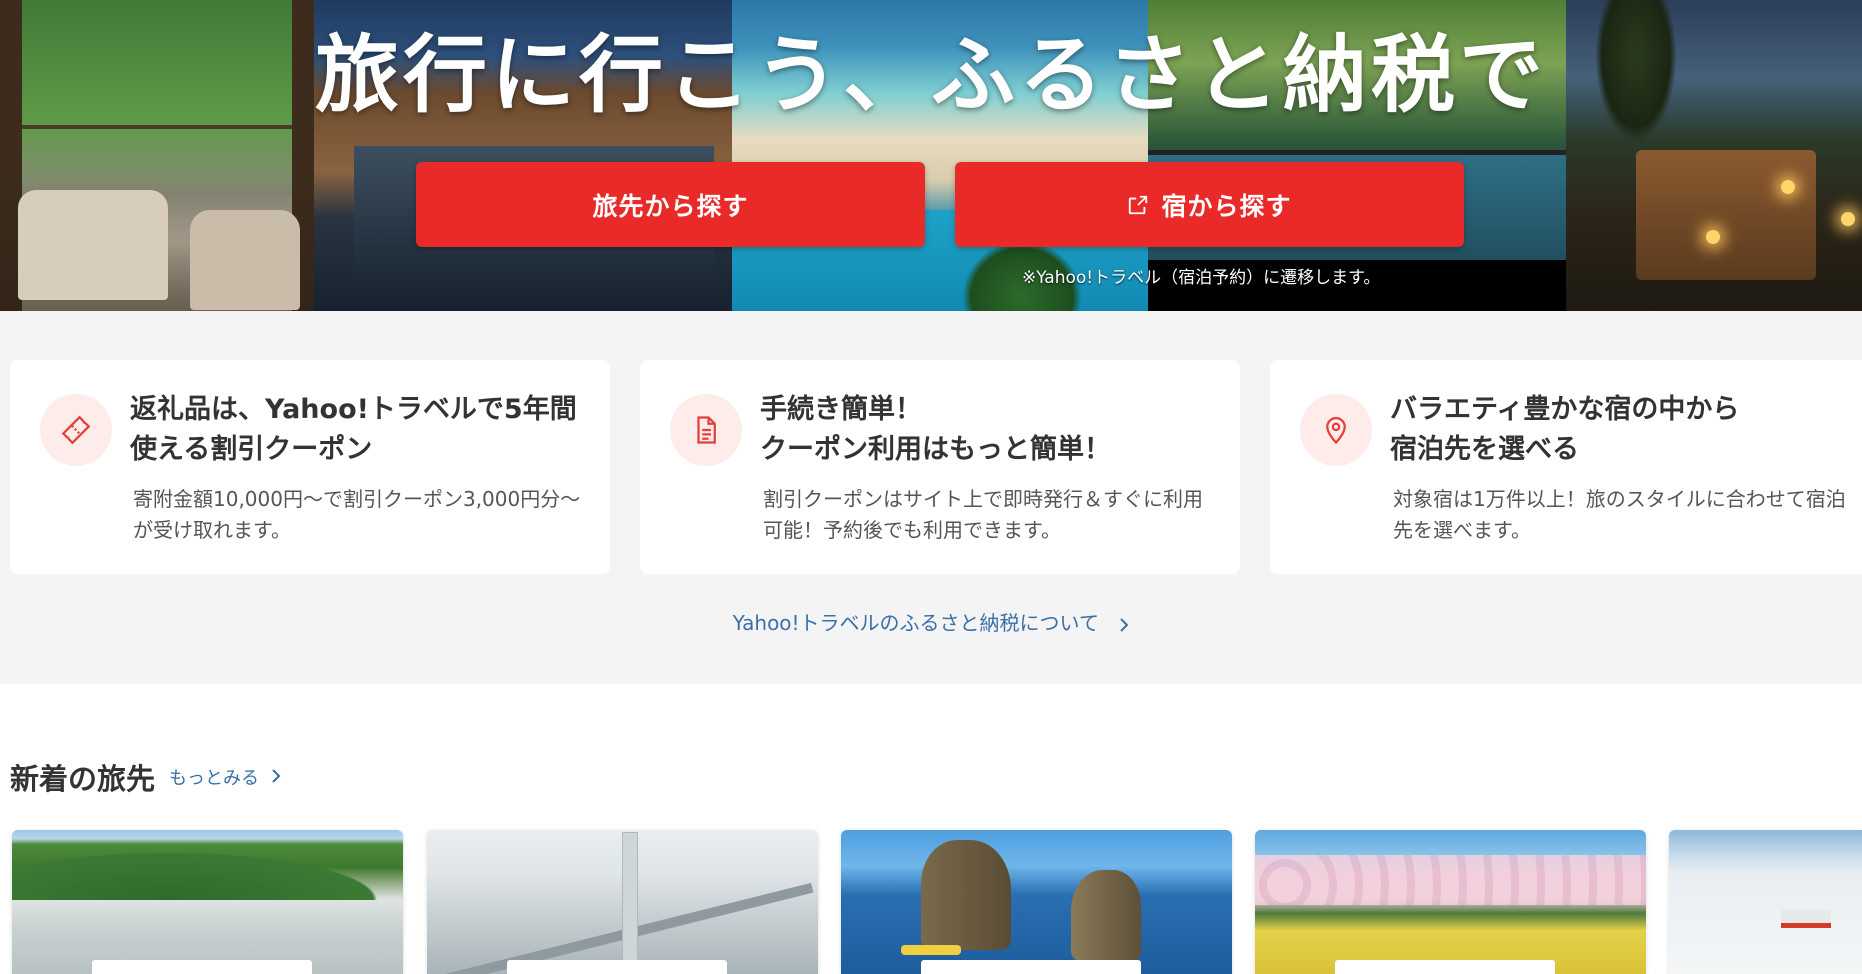 This screenshot has height=974, width=1862. I want to click on document-icon, so click(706, 430).